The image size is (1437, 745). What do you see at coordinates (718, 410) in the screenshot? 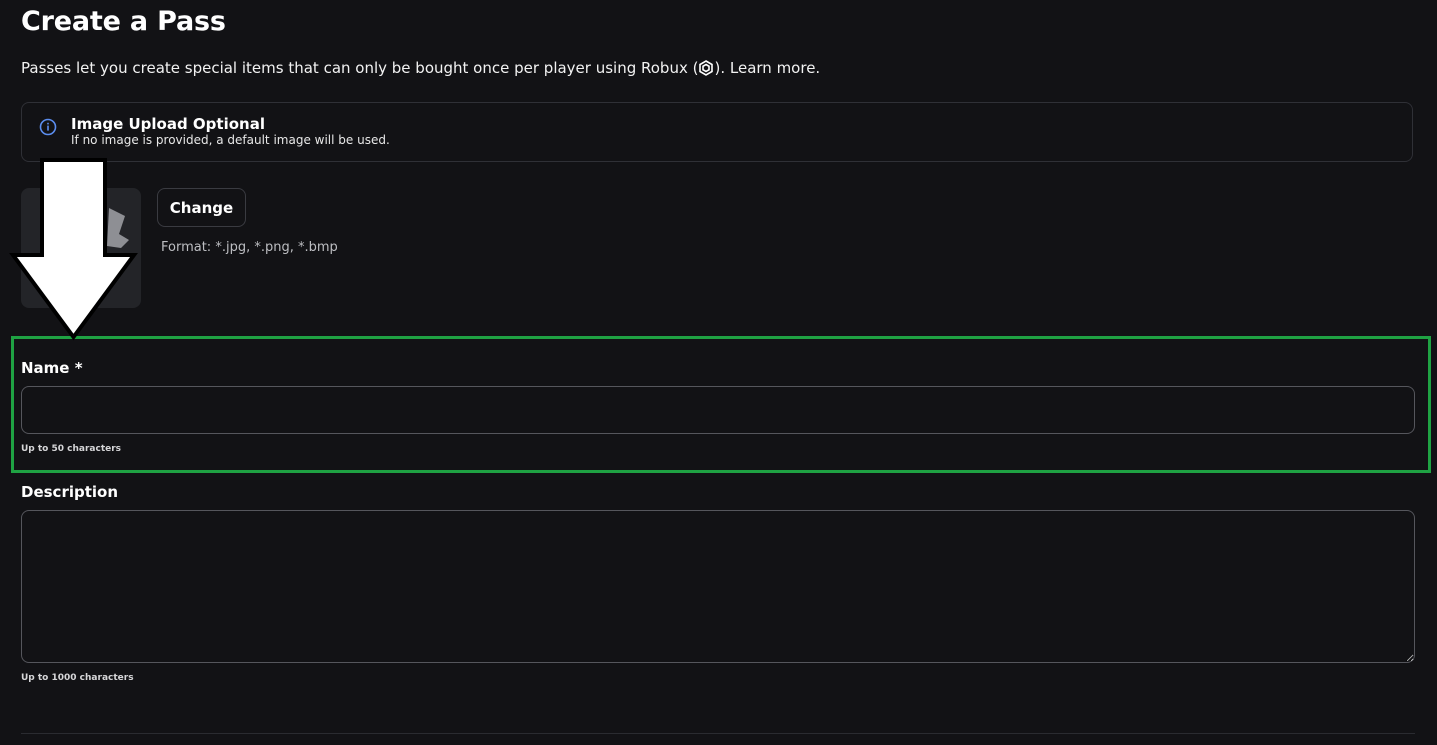
I see `name-input` at bounding box center [718, 410].